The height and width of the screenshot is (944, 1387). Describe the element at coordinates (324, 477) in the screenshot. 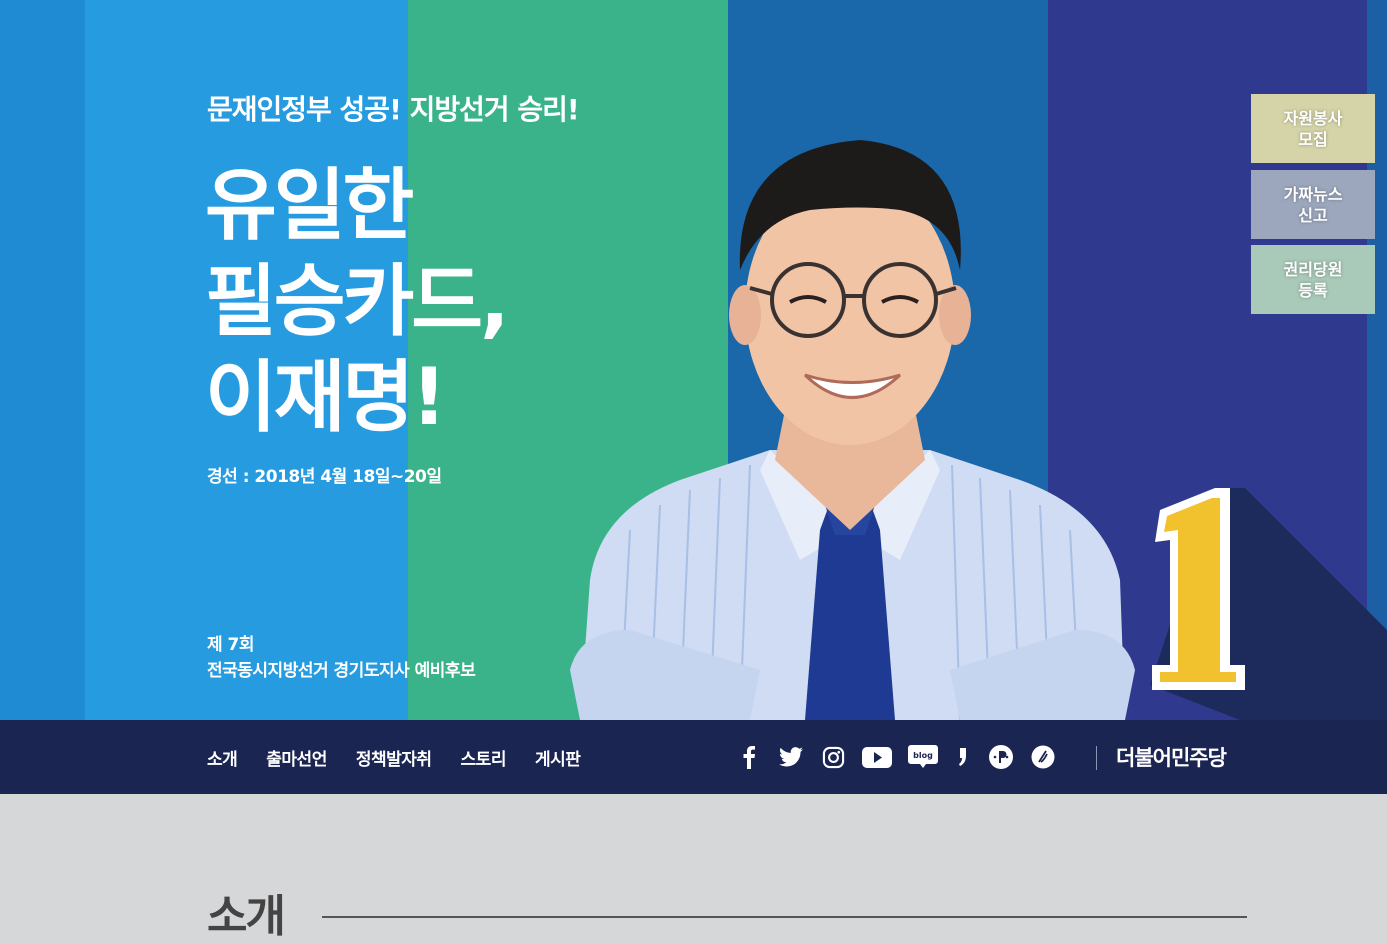

I see `election-date: 경선 : 2018년 4월 18일~20일` at that location.